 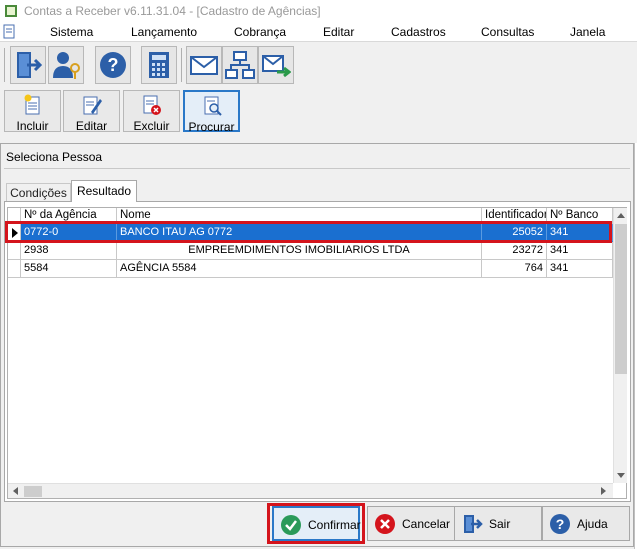 I want to click on table-row: 5584 AGÊNCIA 5584 764 341, so click(x=310, y=269).